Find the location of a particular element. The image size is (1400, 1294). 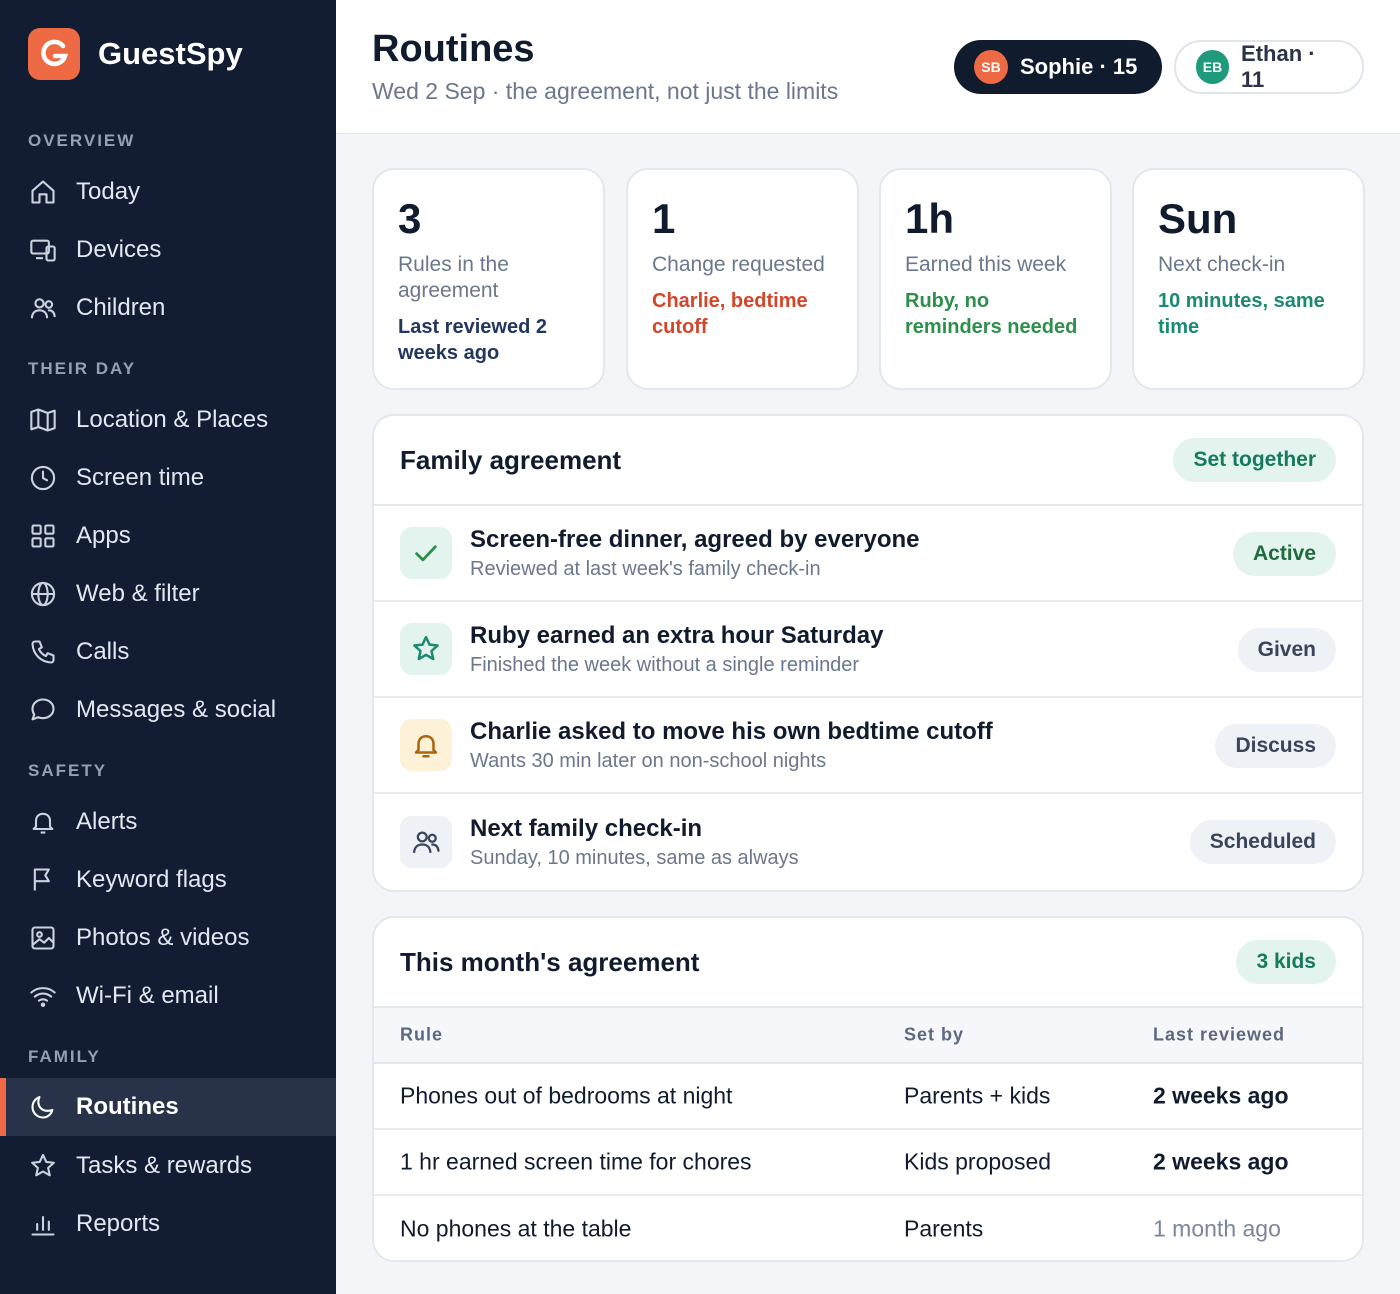

kid-label: Sophie · 15 is located at coordinates (1079, 66).